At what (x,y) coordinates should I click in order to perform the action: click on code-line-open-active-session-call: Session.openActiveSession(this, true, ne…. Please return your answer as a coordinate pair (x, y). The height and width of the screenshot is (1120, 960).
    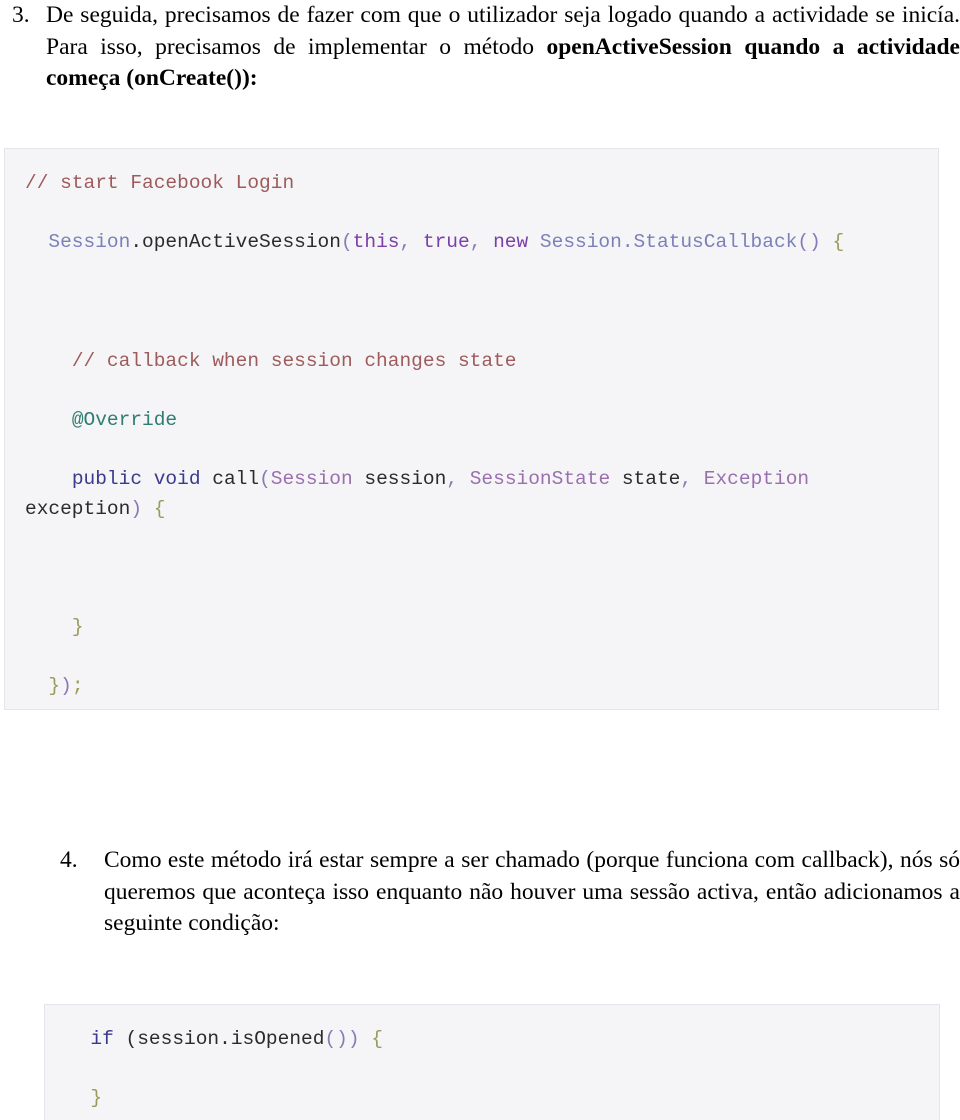
    Looking at the image, I should click on (434, 242).